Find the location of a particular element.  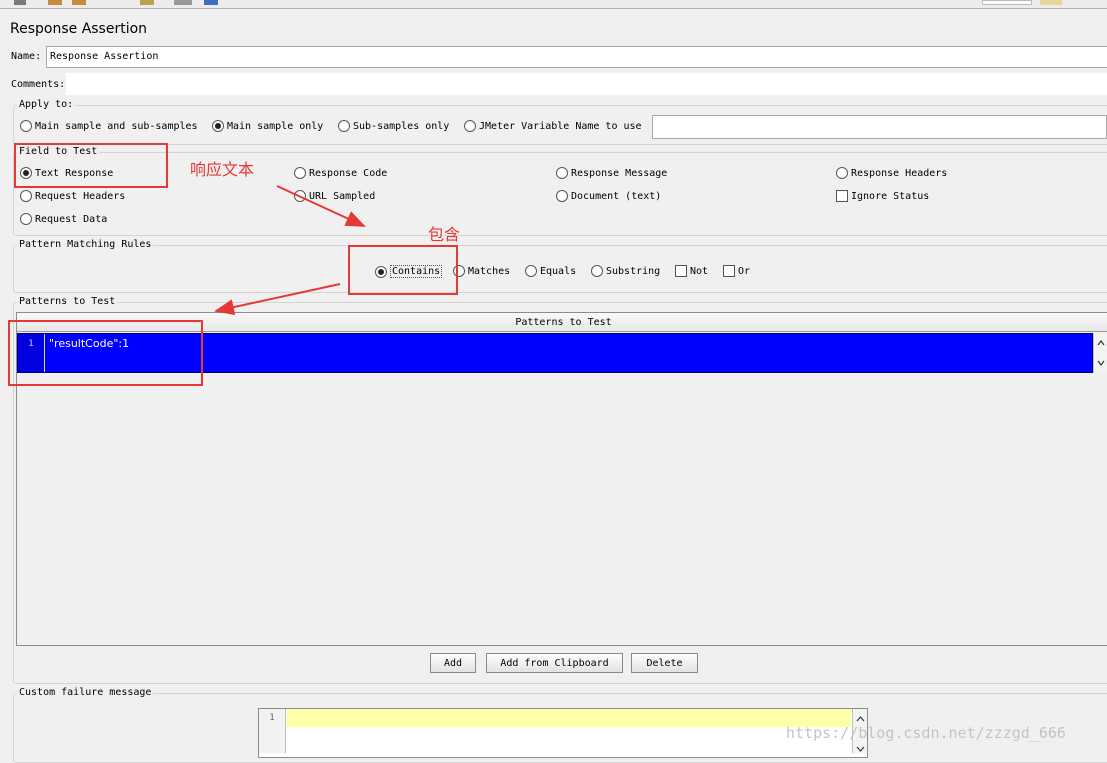

annotation-arrows is located at coordinates (290, 250).